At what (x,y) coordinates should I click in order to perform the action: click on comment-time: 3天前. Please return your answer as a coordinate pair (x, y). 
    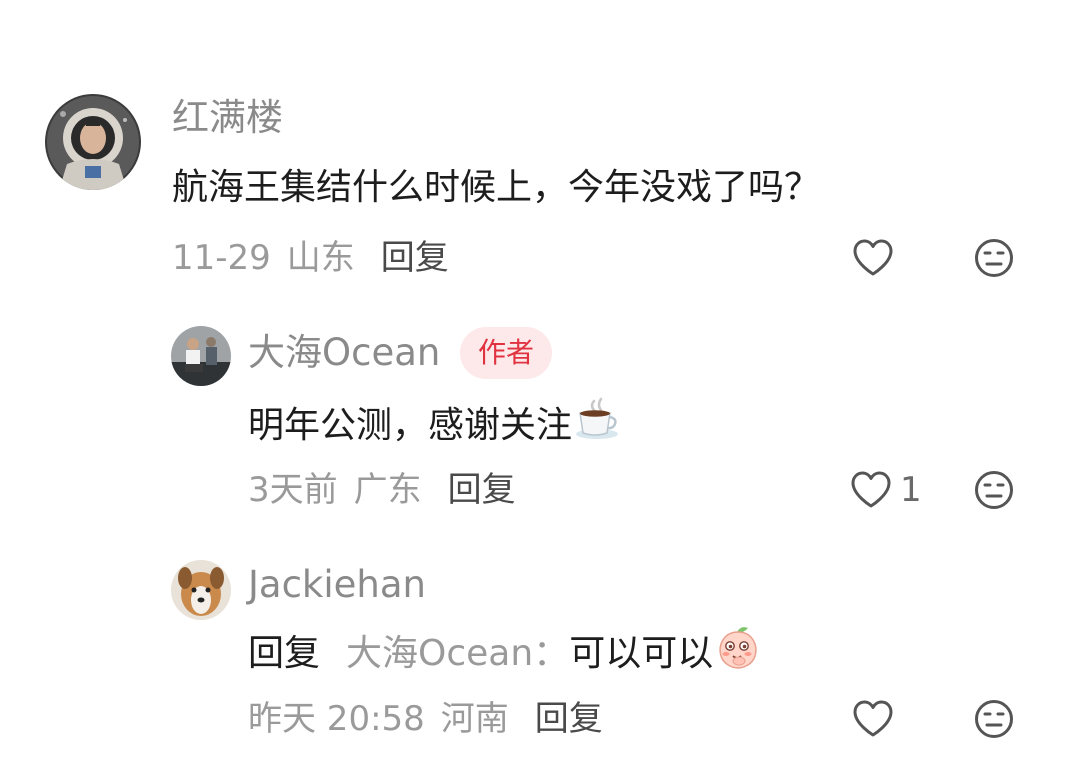
    Looking at the image, I should click on (293, 490).